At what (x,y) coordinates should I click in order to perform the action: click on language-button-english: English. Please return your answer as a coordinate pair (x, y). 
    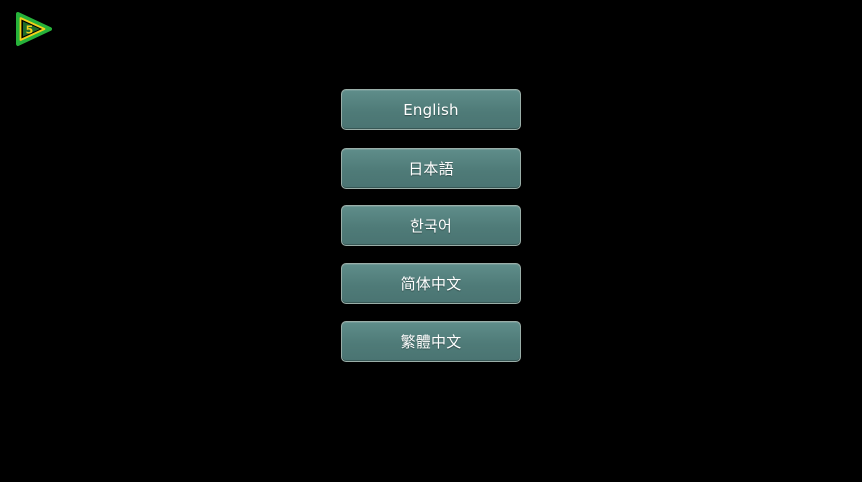
    Looking at the image, I should click on (431, 109).